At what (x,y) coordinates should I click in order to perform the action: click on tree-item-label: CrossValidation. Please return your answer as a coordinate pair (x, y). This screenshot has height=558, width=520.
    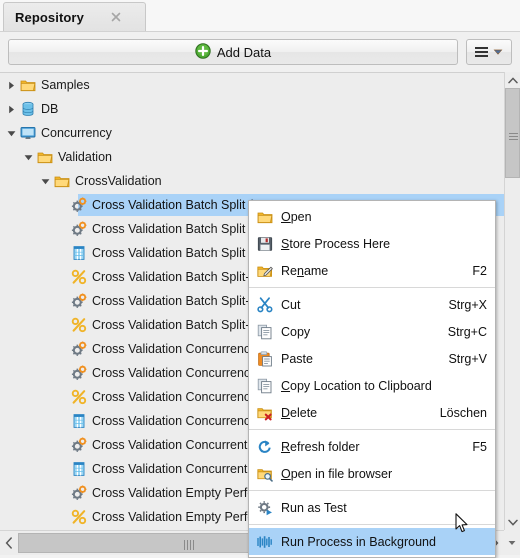
    Looking at the image, I should click on (118, 181).